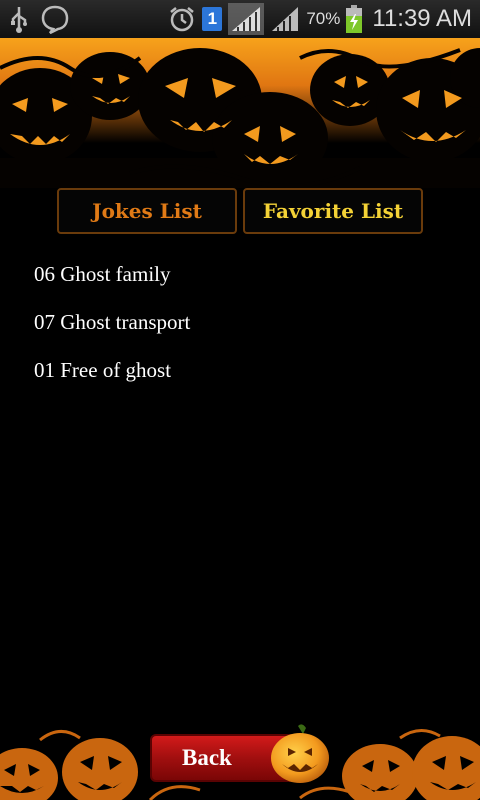 Image resolution: width=480 pixels, height=800 pixels. Describe the element at coordinates (212, 19) in the screenshot. I see `notification-badge-icon: 1` at that location.